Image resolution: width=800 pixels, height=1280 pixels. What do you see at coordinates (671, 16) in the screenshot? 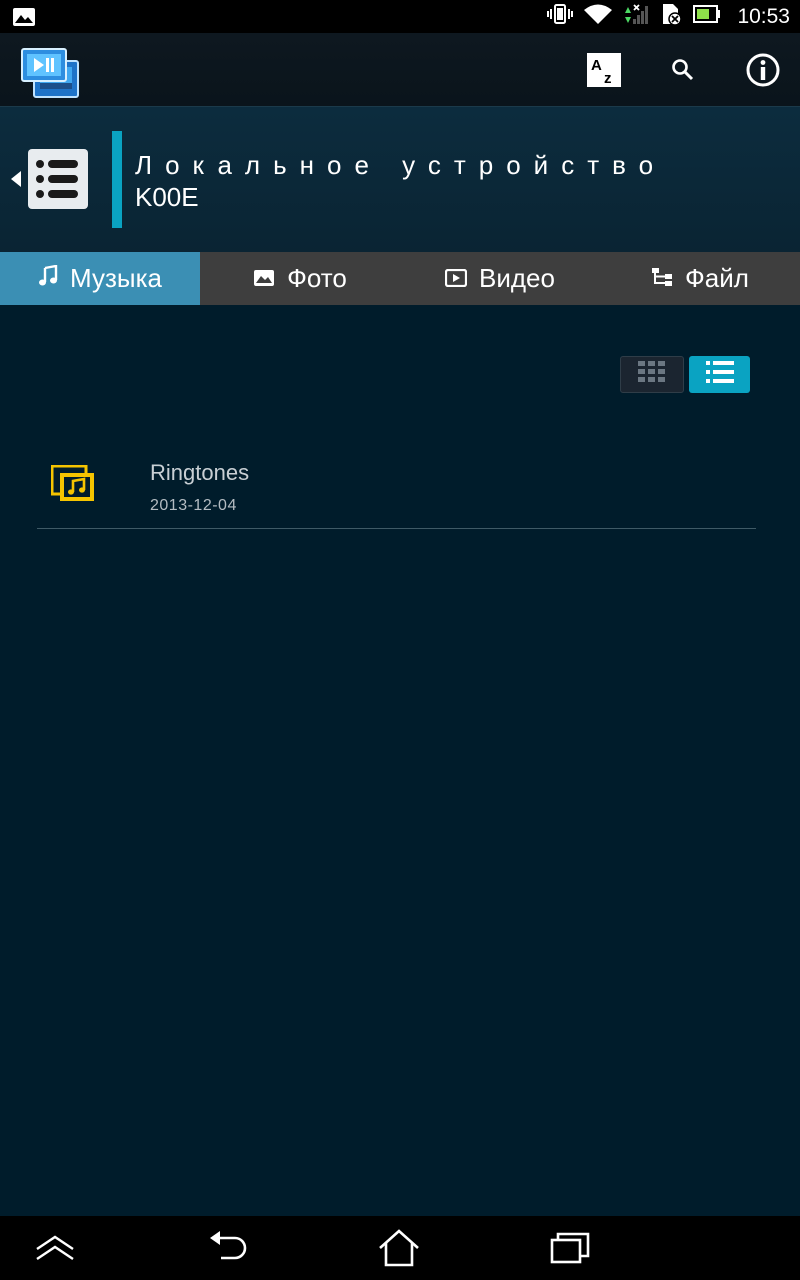
I see `sd-card-icon` at bounding box center [671, 16].